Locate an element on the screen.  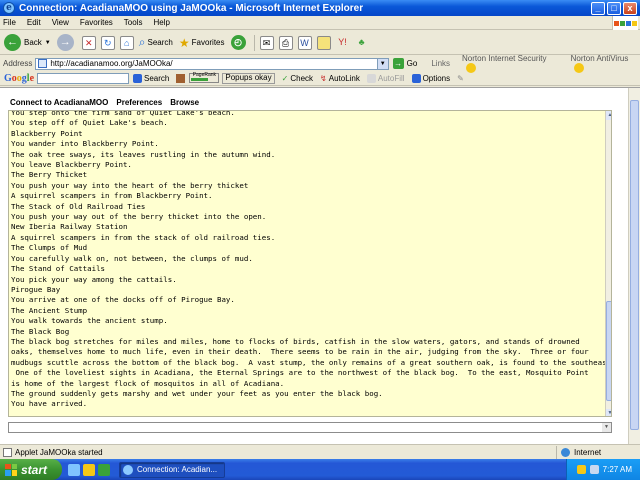
popups-button: Popups okay is located at coordinates (248, 78).